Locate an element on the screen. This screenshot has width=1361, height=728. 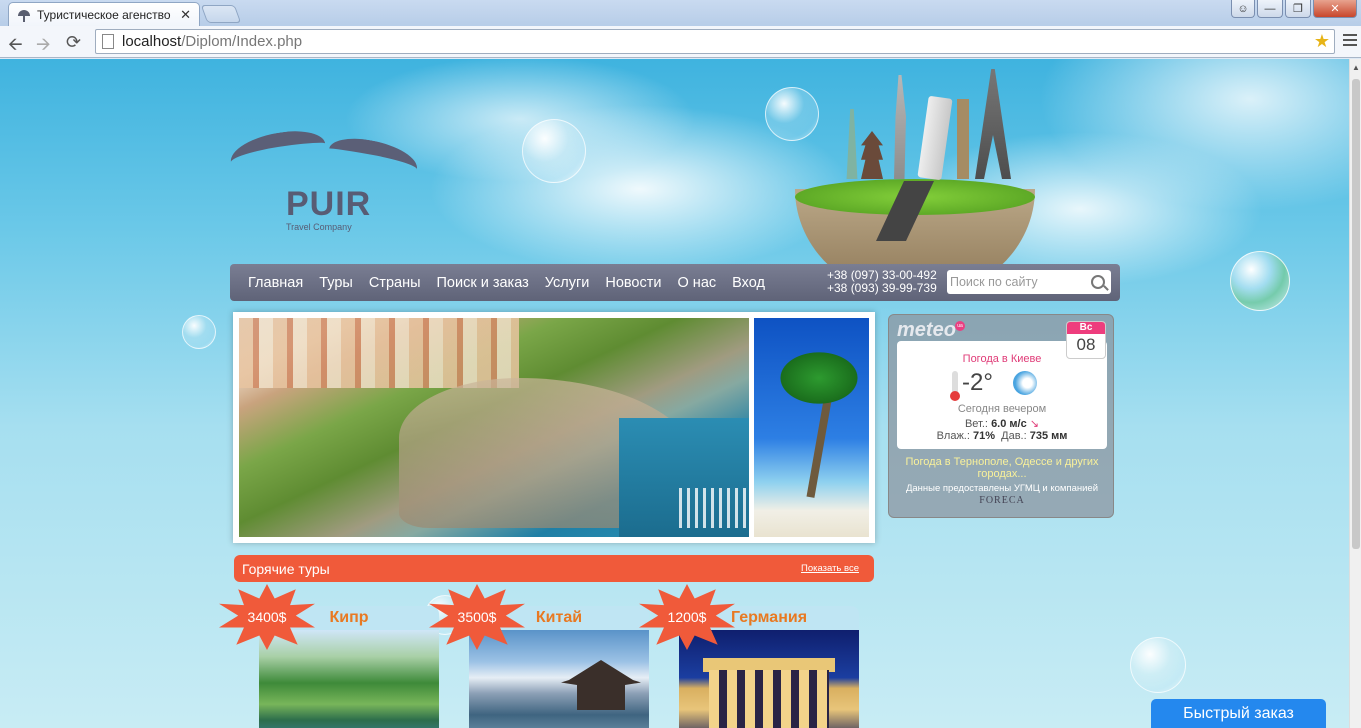
tour-price: 3500$ is located at coordinates (477, 617).